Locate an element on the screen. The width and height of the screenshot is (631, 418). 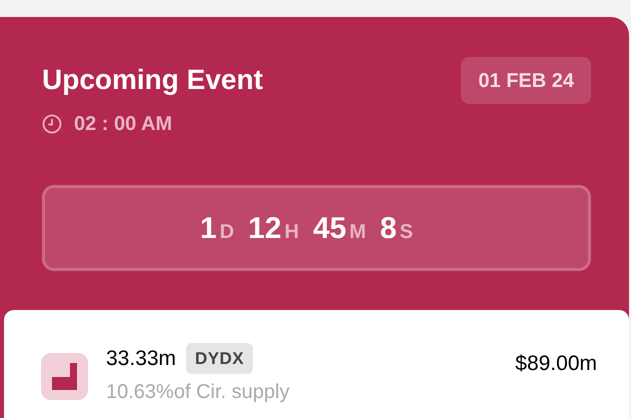
token-icon is located at coordinates (64, 376).